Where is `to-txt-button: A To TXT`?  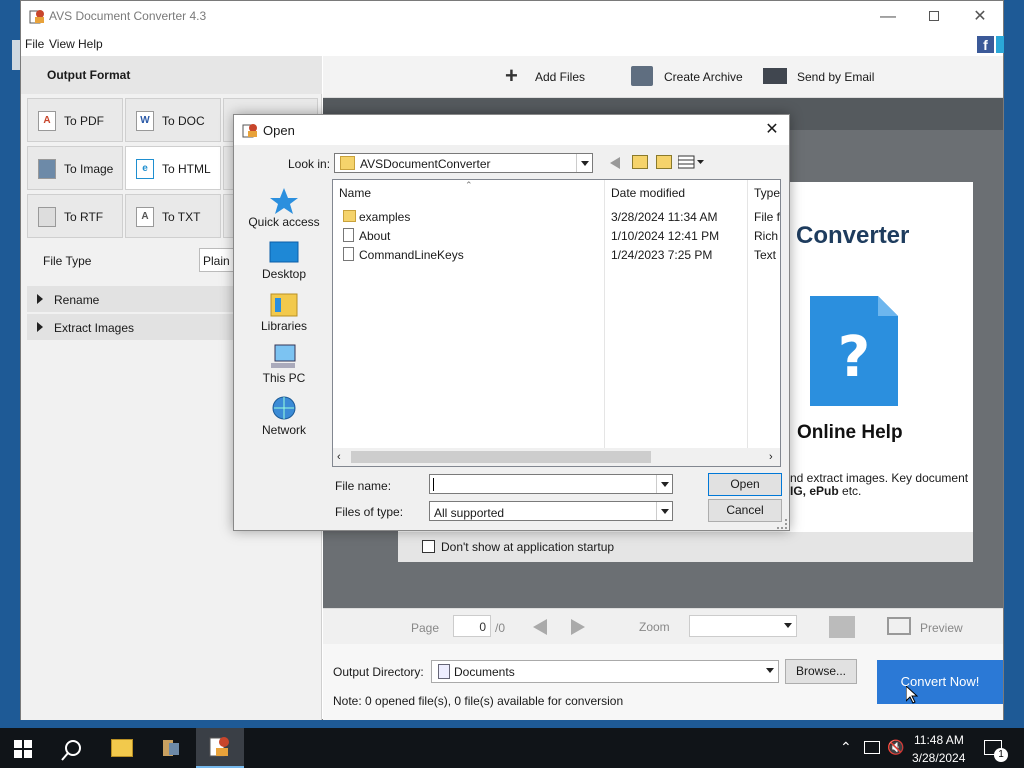 to-txt-button: A To TXT is located at coordinates (173, 216).